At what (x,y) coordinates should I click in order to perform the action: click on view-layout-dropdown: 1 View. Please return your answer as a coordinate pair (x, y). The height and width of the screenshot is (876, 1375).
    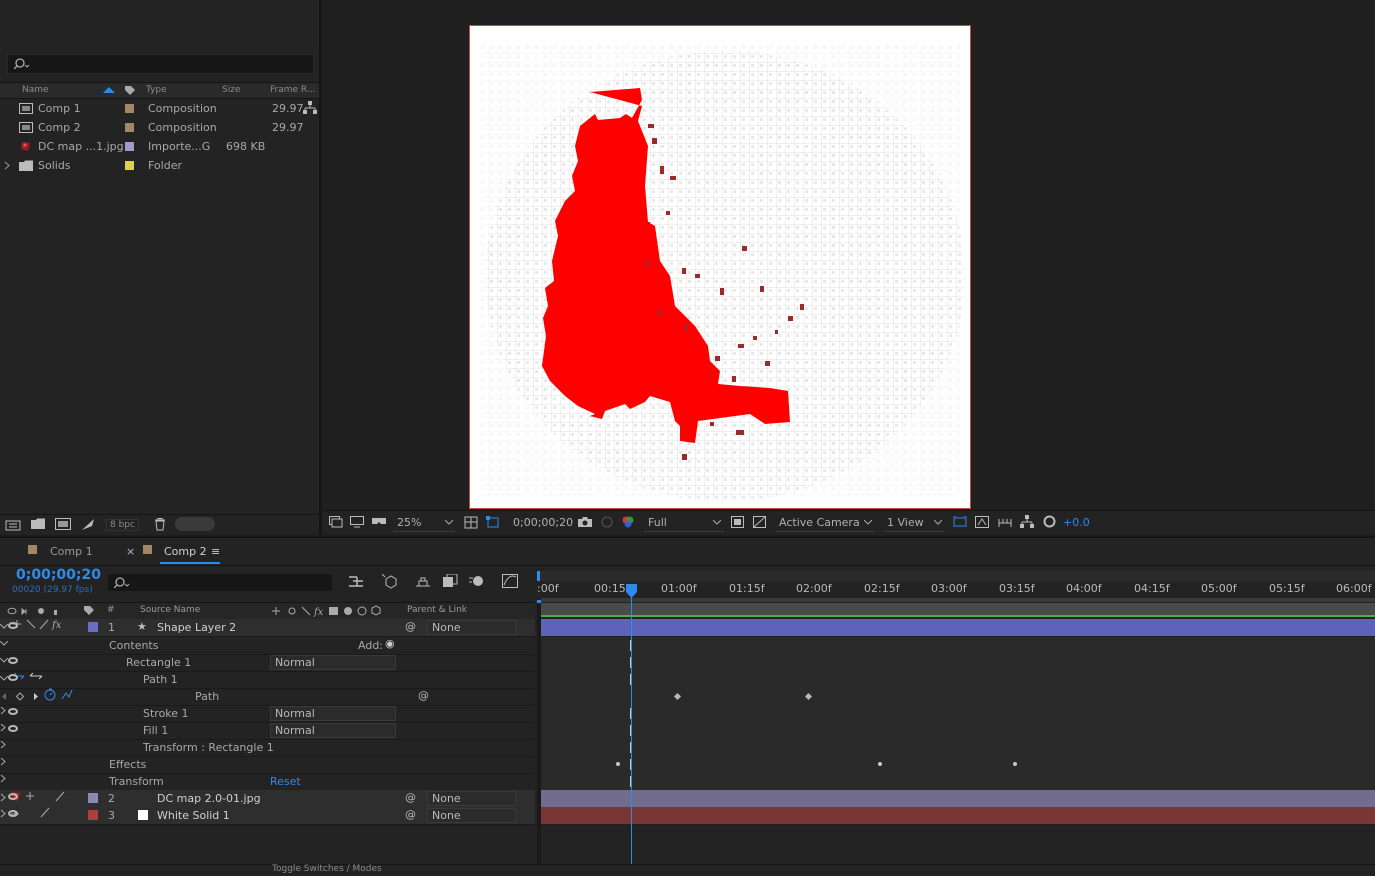
    Looking at the image, I should click on (914, 523).